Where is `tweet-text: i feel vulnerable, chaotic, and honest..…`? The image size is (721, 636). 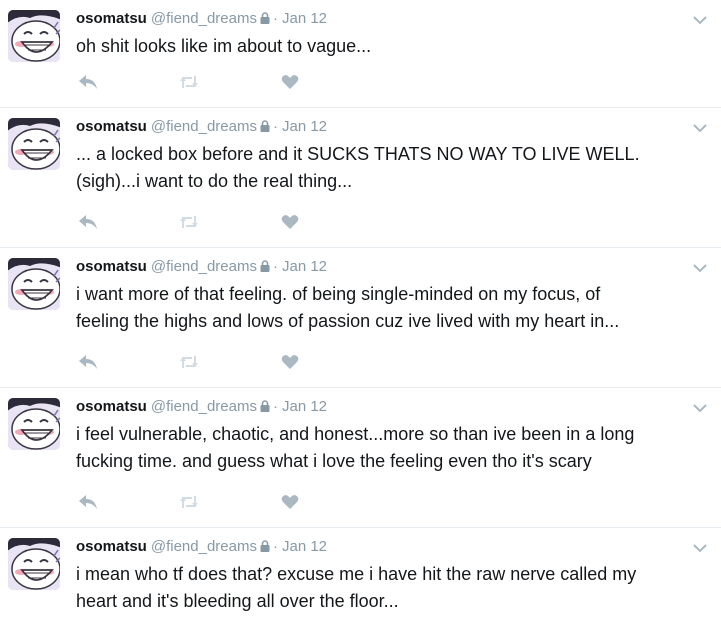 tweet-text: i feel vulnerable, chaotic, and honest..… is located at coordinates (355, 447).